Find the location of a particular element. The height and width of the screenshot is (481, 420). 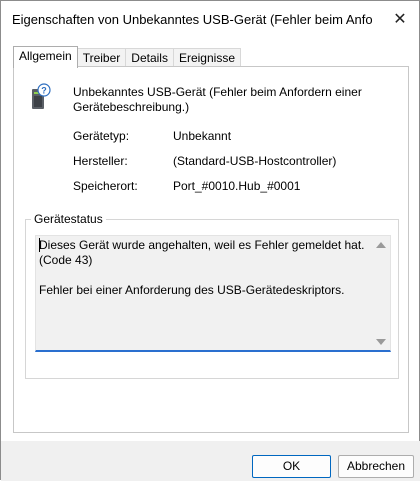

tab-allgemein: Allgemein is located at coordinates (45, 57).